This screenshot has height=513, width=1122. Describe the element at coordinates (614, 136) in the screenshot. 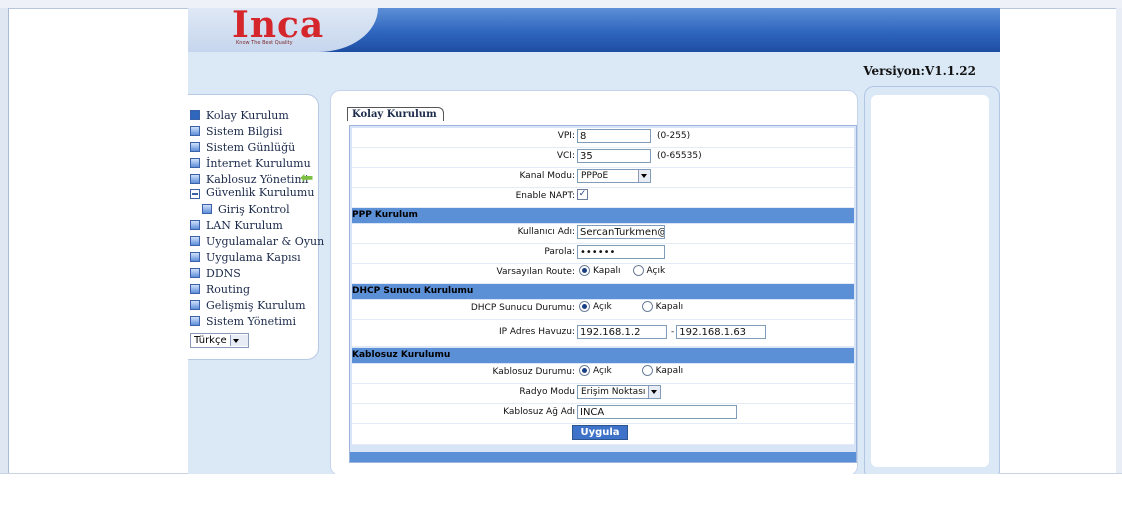

I see `vpi-input: 8` at that location.